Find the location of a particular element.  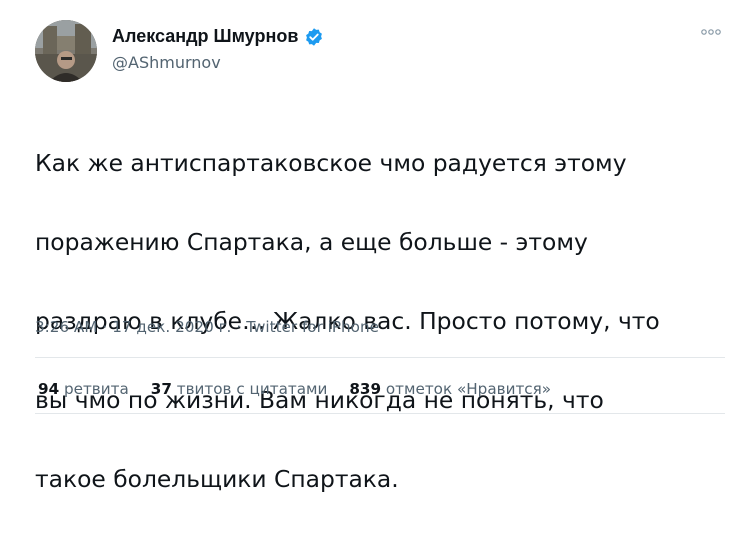

author-handle: @AShmurnov is located at coordinates (166, 62).